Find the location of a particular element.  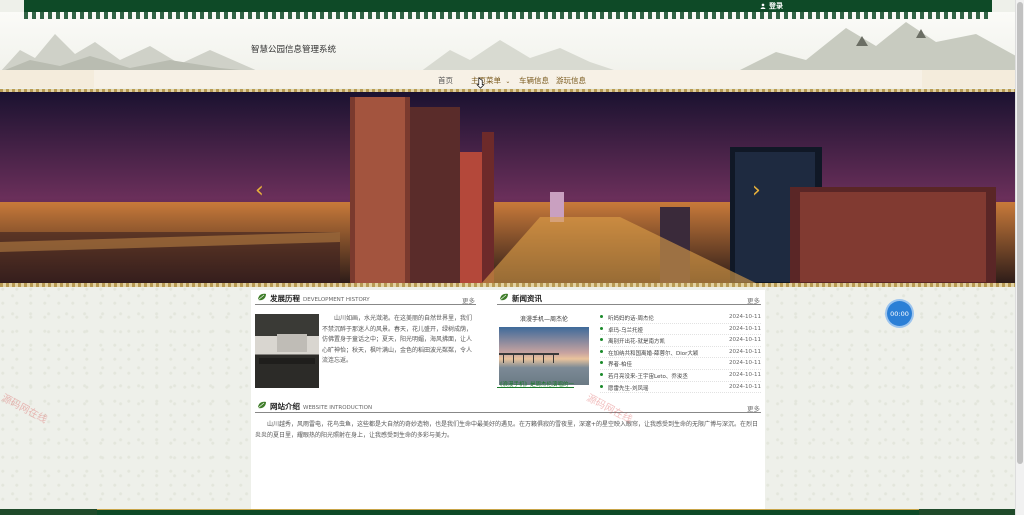

history-photo is located at coordinates (287, 349).